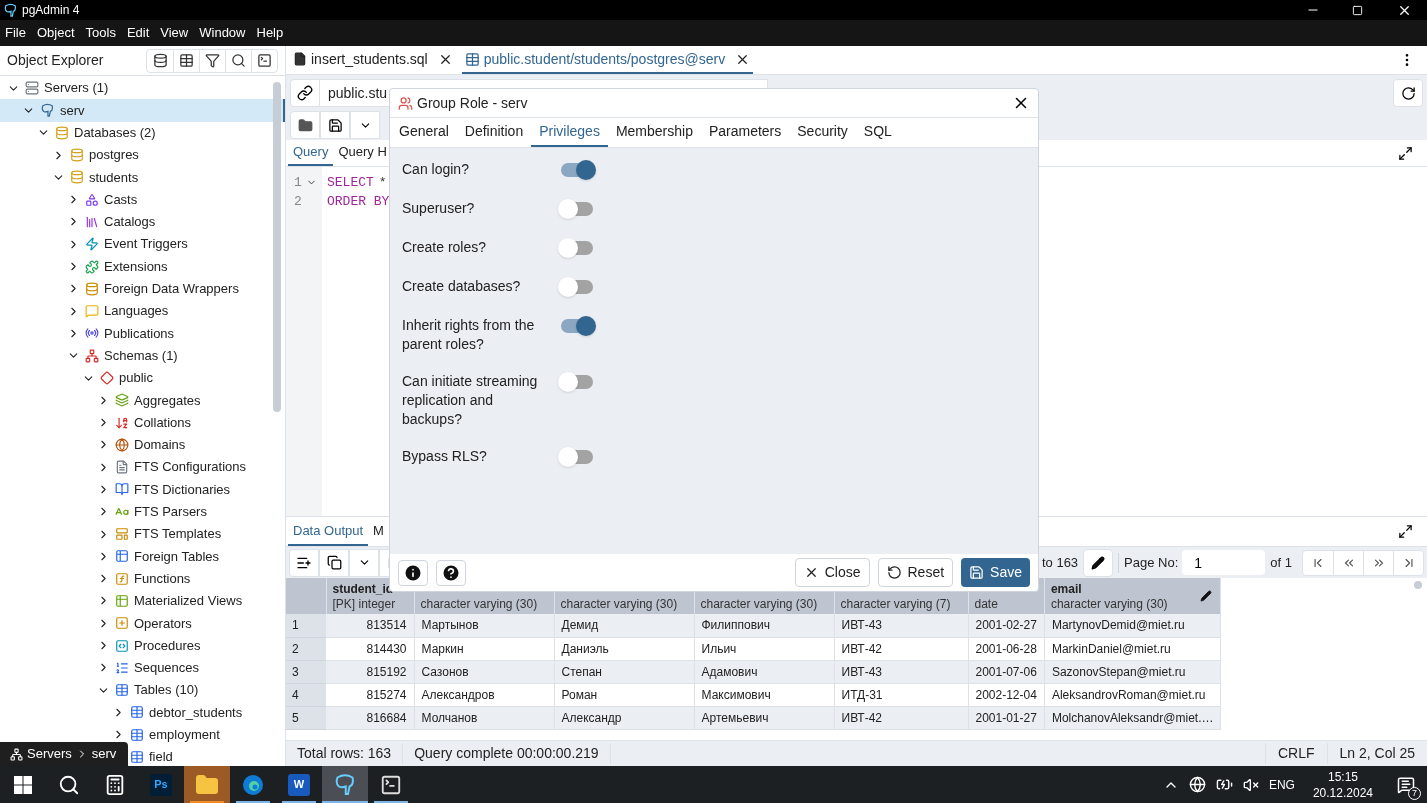 The image size is (1427, 803). Describe the element at coordinates (1295, 753) in the screenshot. I see `status-text: CRLF` at that location.